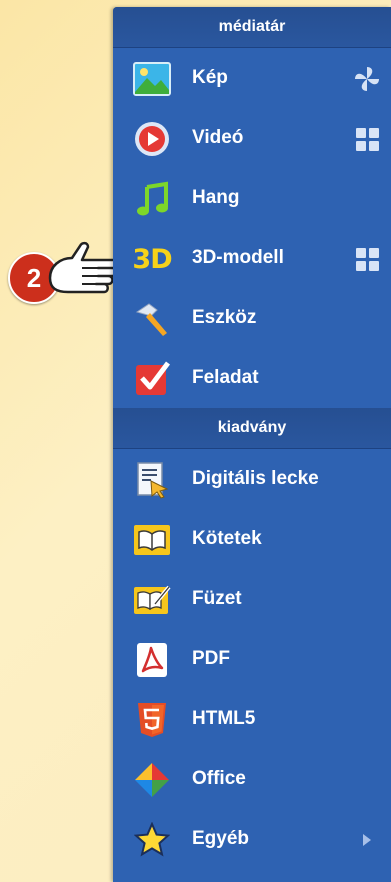 Image resolution: width=391 pixels, height=882 pixels. What do you see at coordinates (216, 197) in the screenshot?
I see `menu-item-label: Hang` at bounding box center [216, 197].